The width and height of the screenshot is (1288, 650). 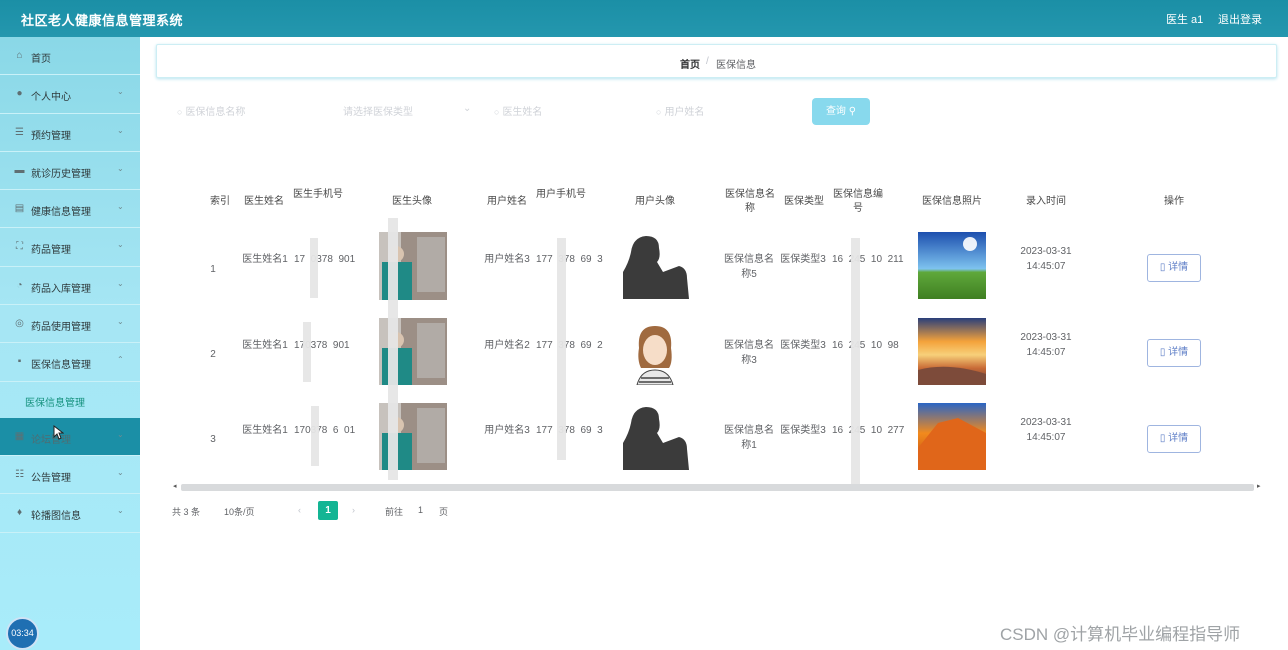 What do you see at coordinates (325, 259) in the screenshot?
I see `table-cell-doctor-phone: 17 0378 901` at bounding box center [325, 259].